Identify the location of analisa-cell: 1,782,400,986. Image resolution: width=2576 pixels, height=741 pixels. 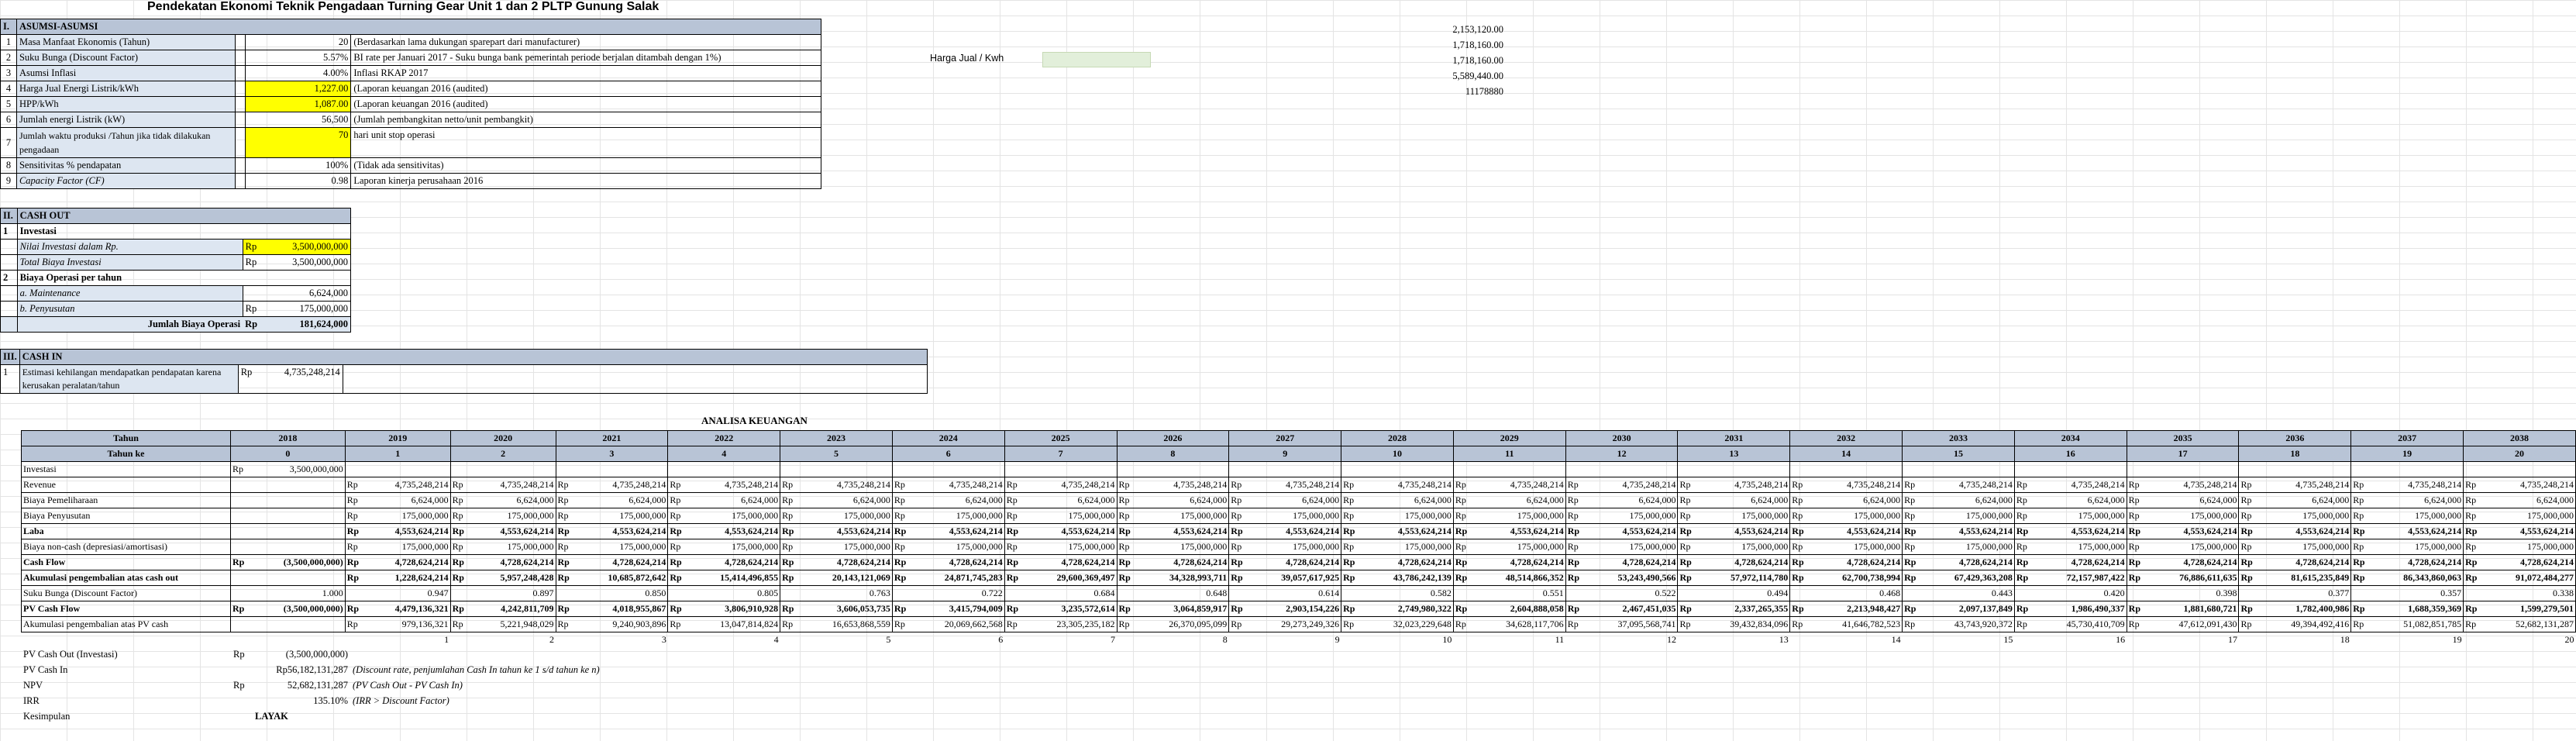
(2305, 609).